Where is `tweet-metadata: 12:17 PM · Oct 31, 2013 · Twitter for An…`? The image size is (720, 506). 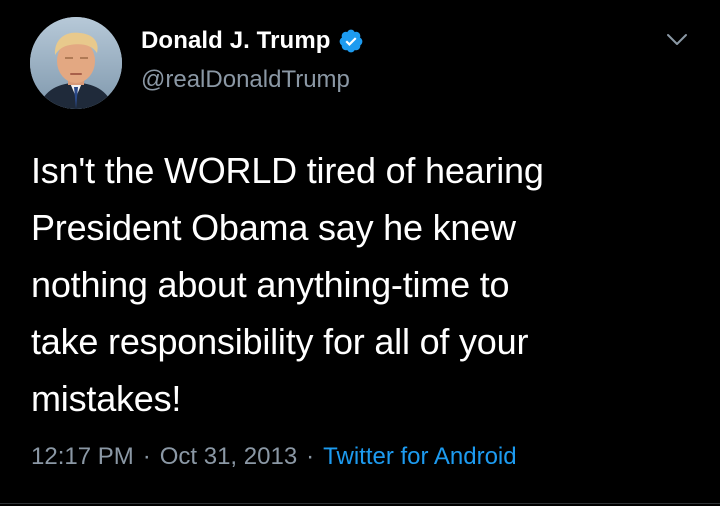 tweet-metadata: 12:17 PM · Oct 31, 2013 · Twitter for An… is located at coordinates (274, 457).